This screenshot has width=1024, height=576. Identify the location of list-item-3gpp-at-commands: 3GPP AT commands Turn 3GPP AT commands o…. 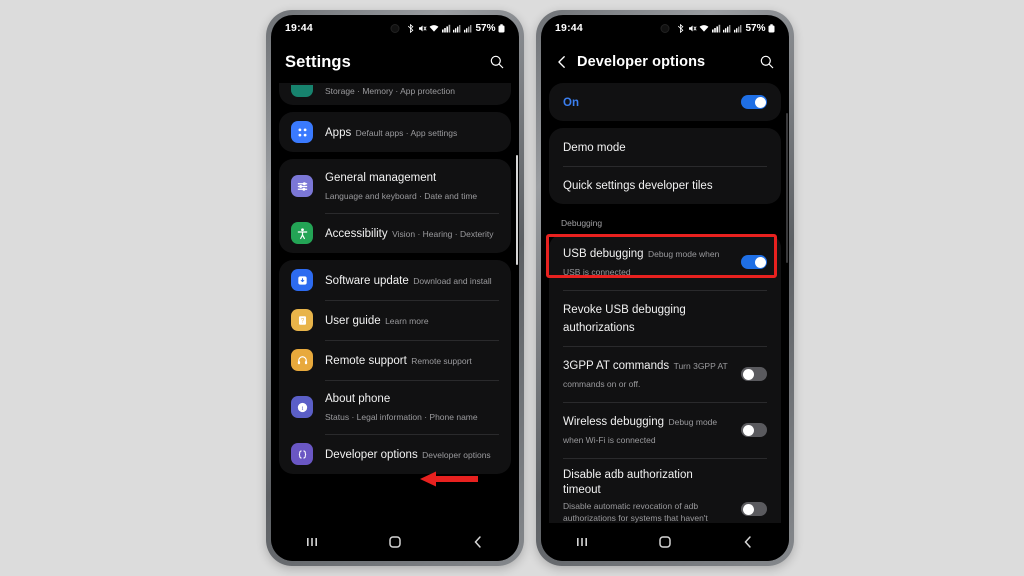
(665, 374).